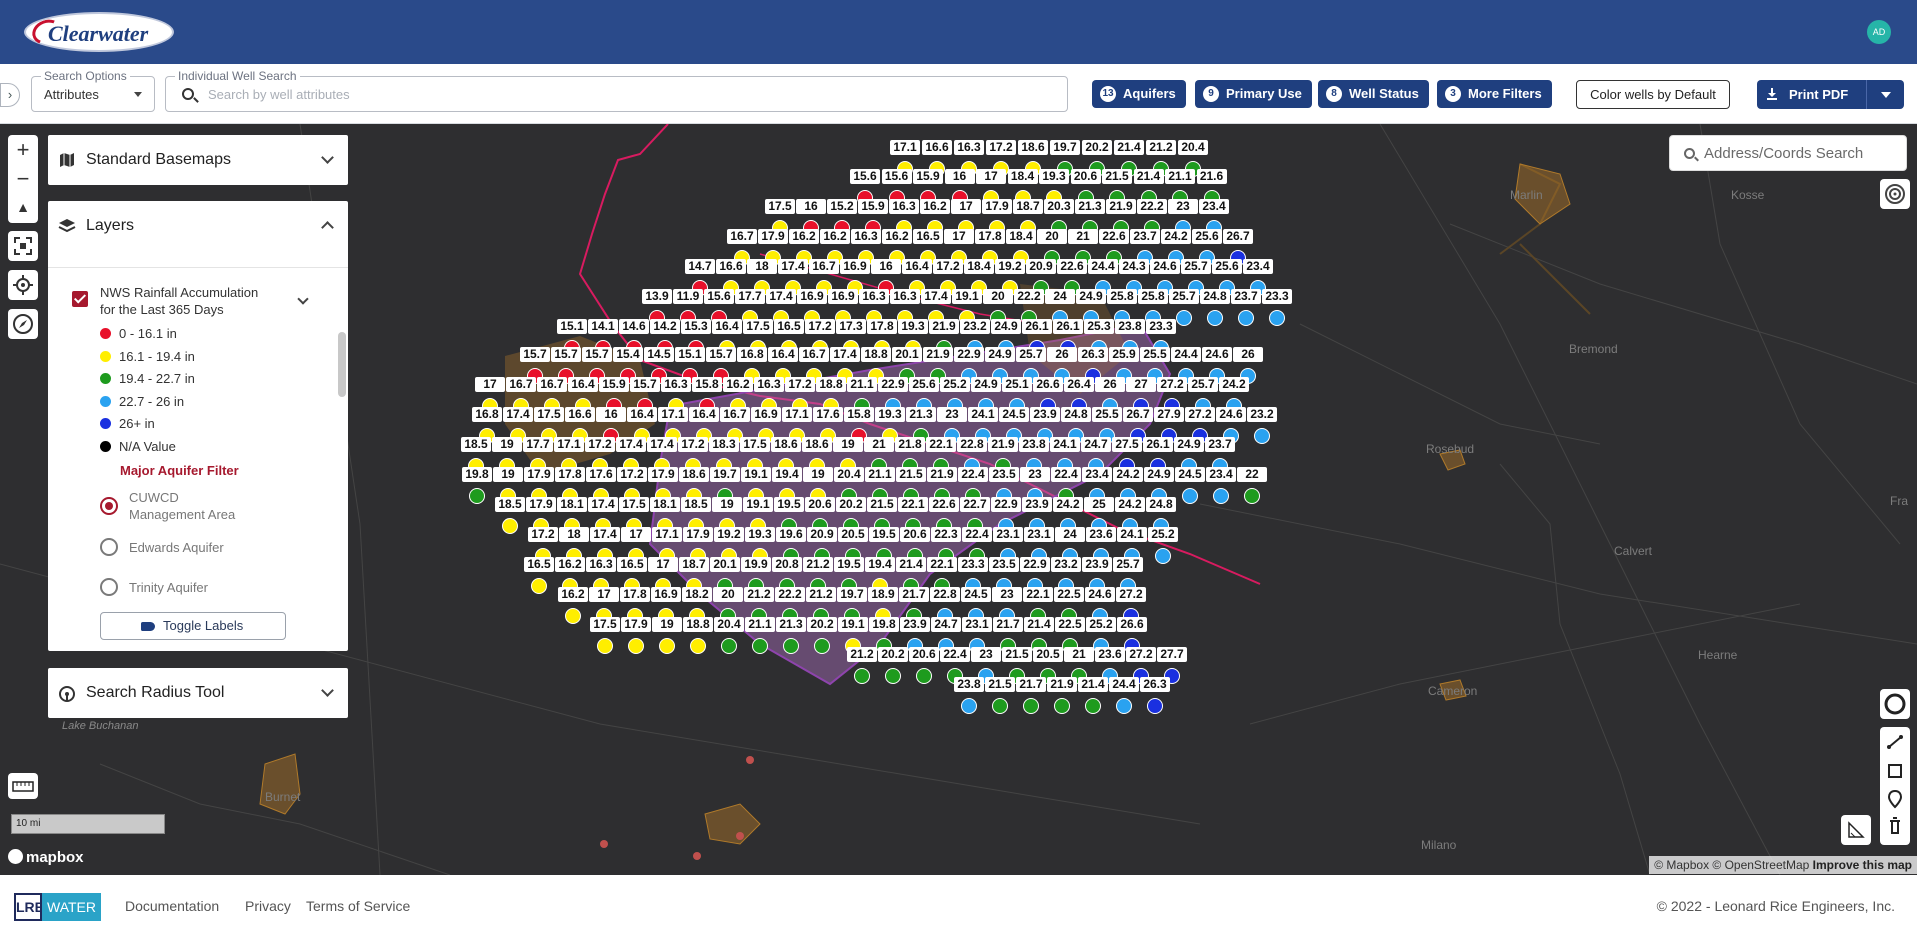 This screenshot has width=1917, height=935. I want to click on documentation-link: Documentation, so click(172, 906).